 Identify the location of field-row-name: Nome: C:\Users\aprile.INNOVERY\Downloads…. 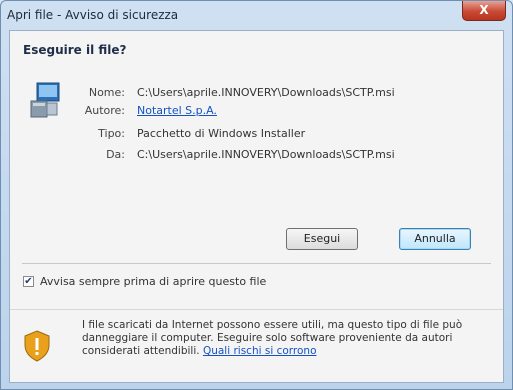
(257, 94).